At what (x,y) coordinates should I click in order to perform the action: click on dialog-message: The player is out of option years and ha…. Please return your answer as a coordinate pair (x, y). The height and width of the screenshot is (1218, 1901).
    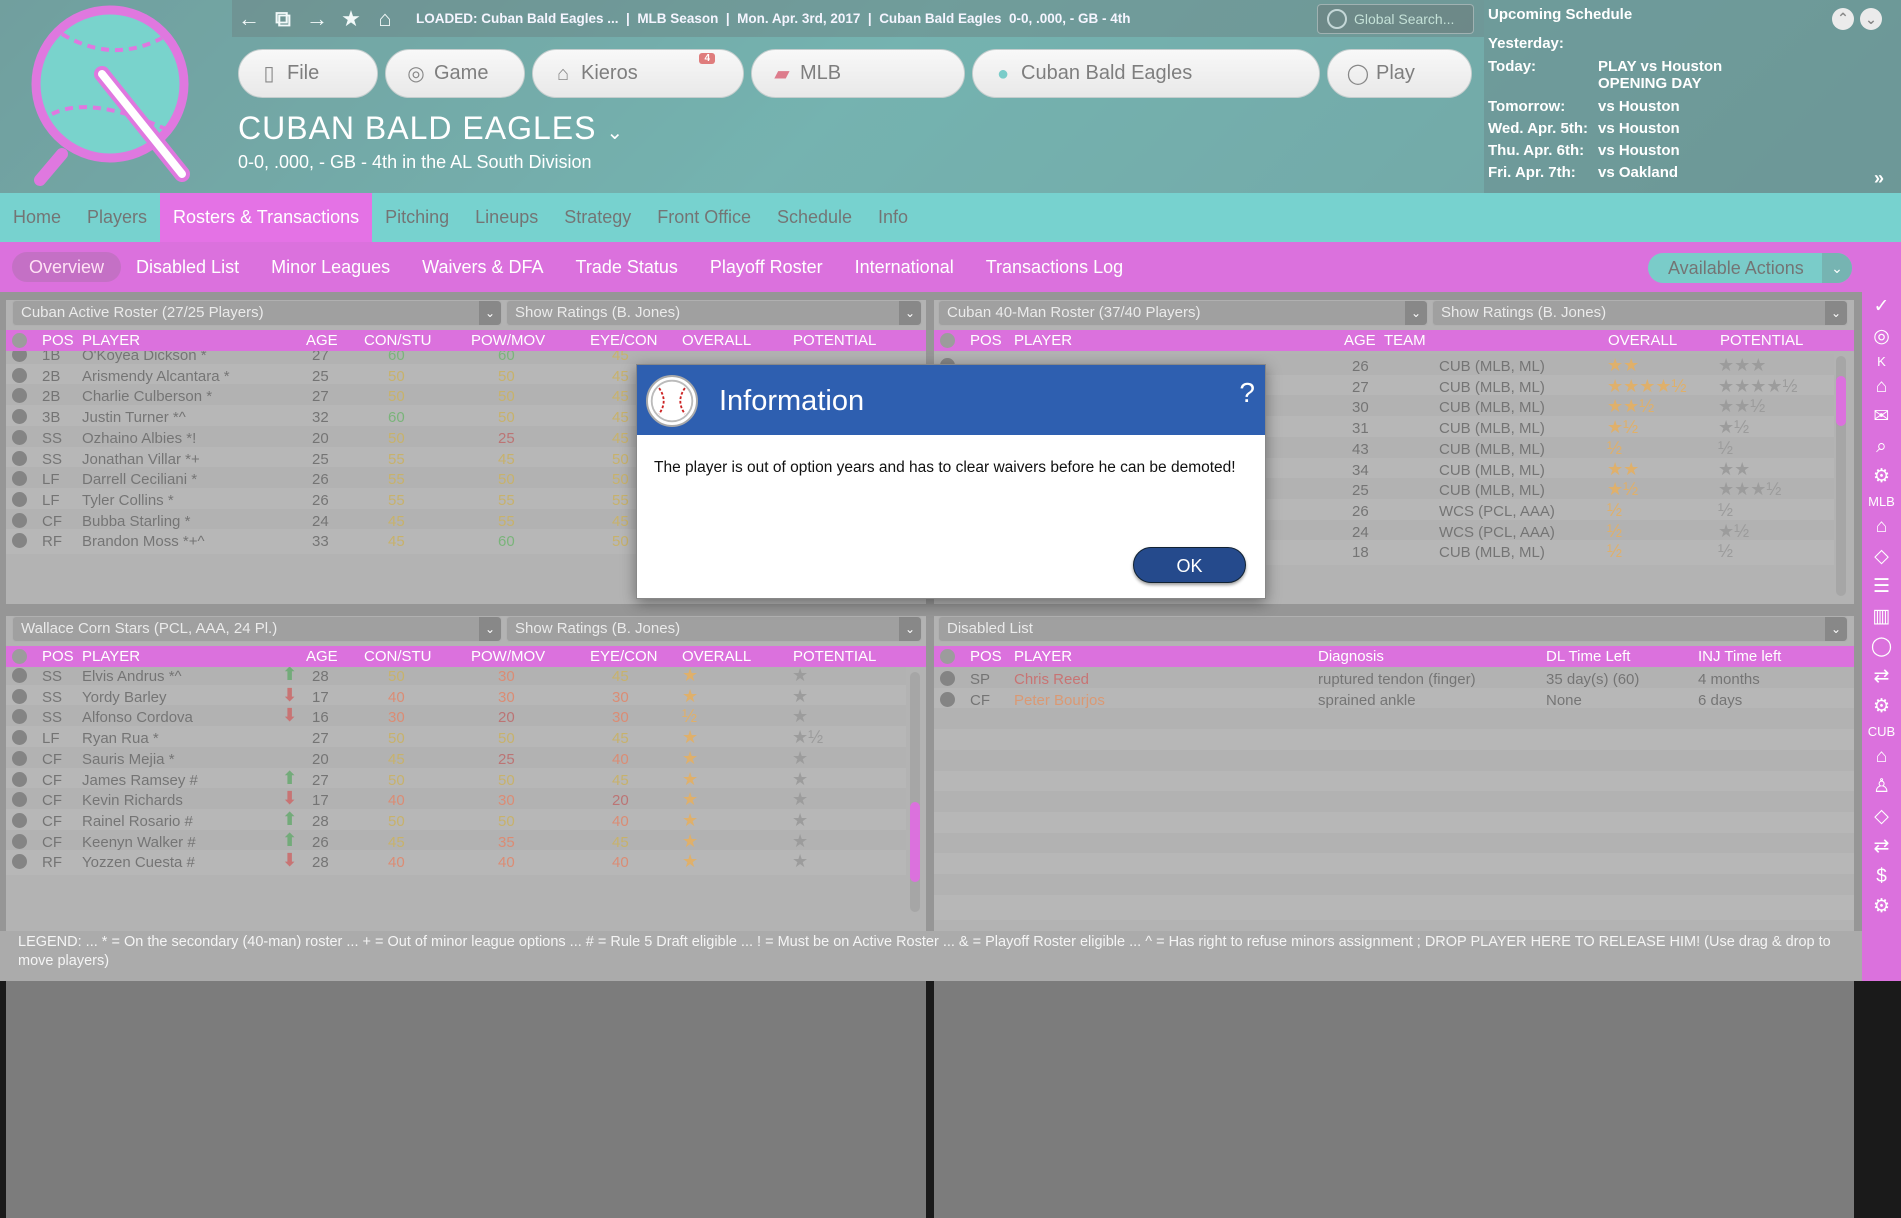
    Looking at the image, I should click on (945, 467).